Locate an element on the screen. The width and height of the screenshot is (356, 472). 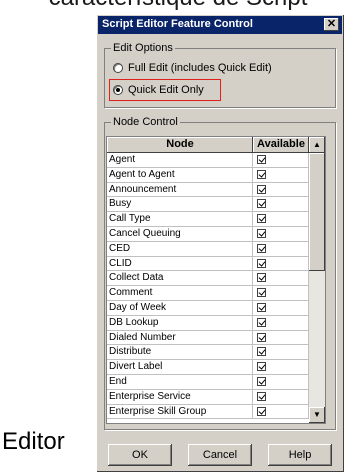
node-name-cell: Announcement is located at coordinates (180, 190).